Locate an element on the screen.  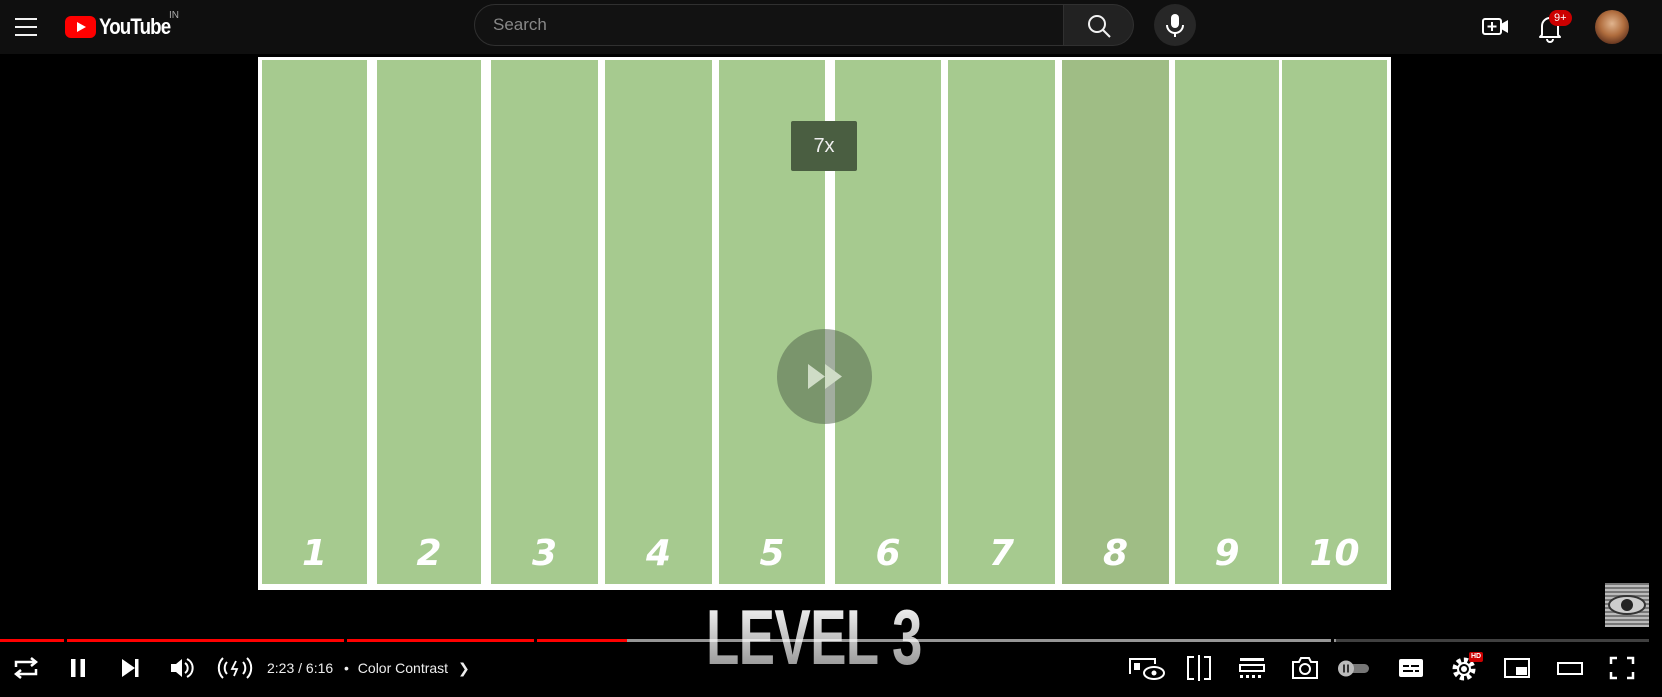
miniplayer-button is located at coordinates (1517, 668).